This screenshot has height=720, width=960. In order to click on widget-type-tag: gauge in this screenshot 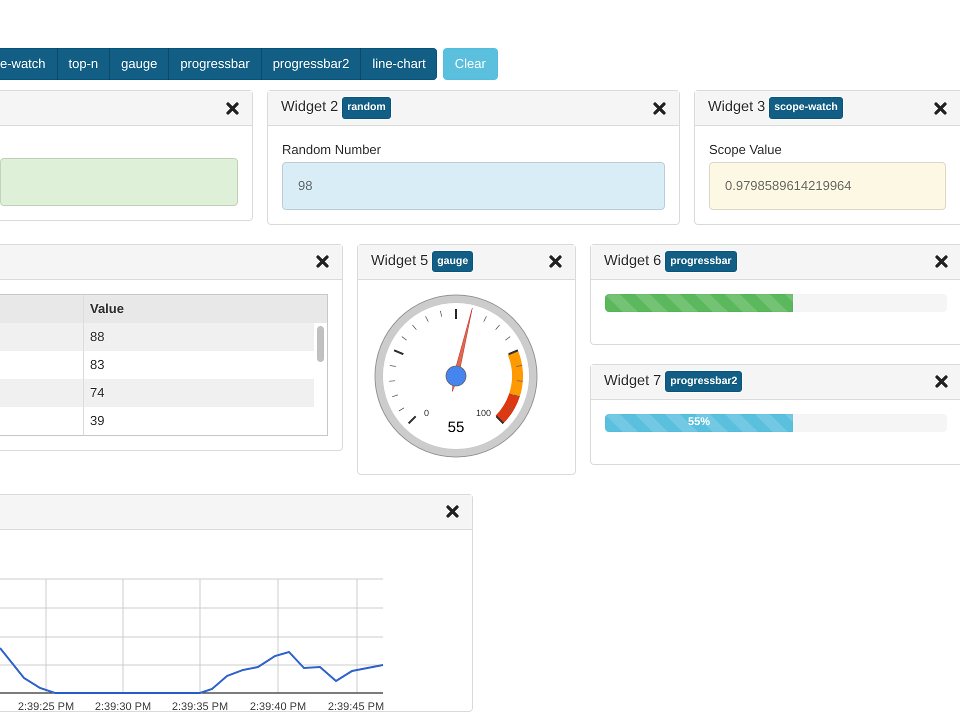, I will do `click(453, 261)`.